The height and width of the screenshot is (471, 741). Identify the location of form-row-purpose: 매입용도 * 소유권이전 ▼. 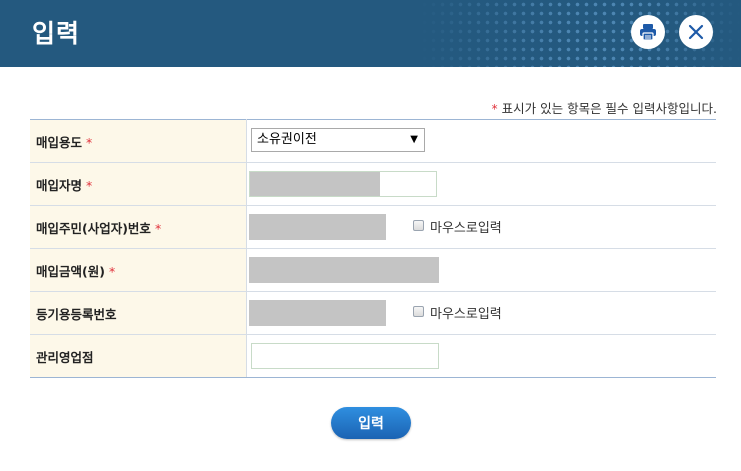
(373, 141).